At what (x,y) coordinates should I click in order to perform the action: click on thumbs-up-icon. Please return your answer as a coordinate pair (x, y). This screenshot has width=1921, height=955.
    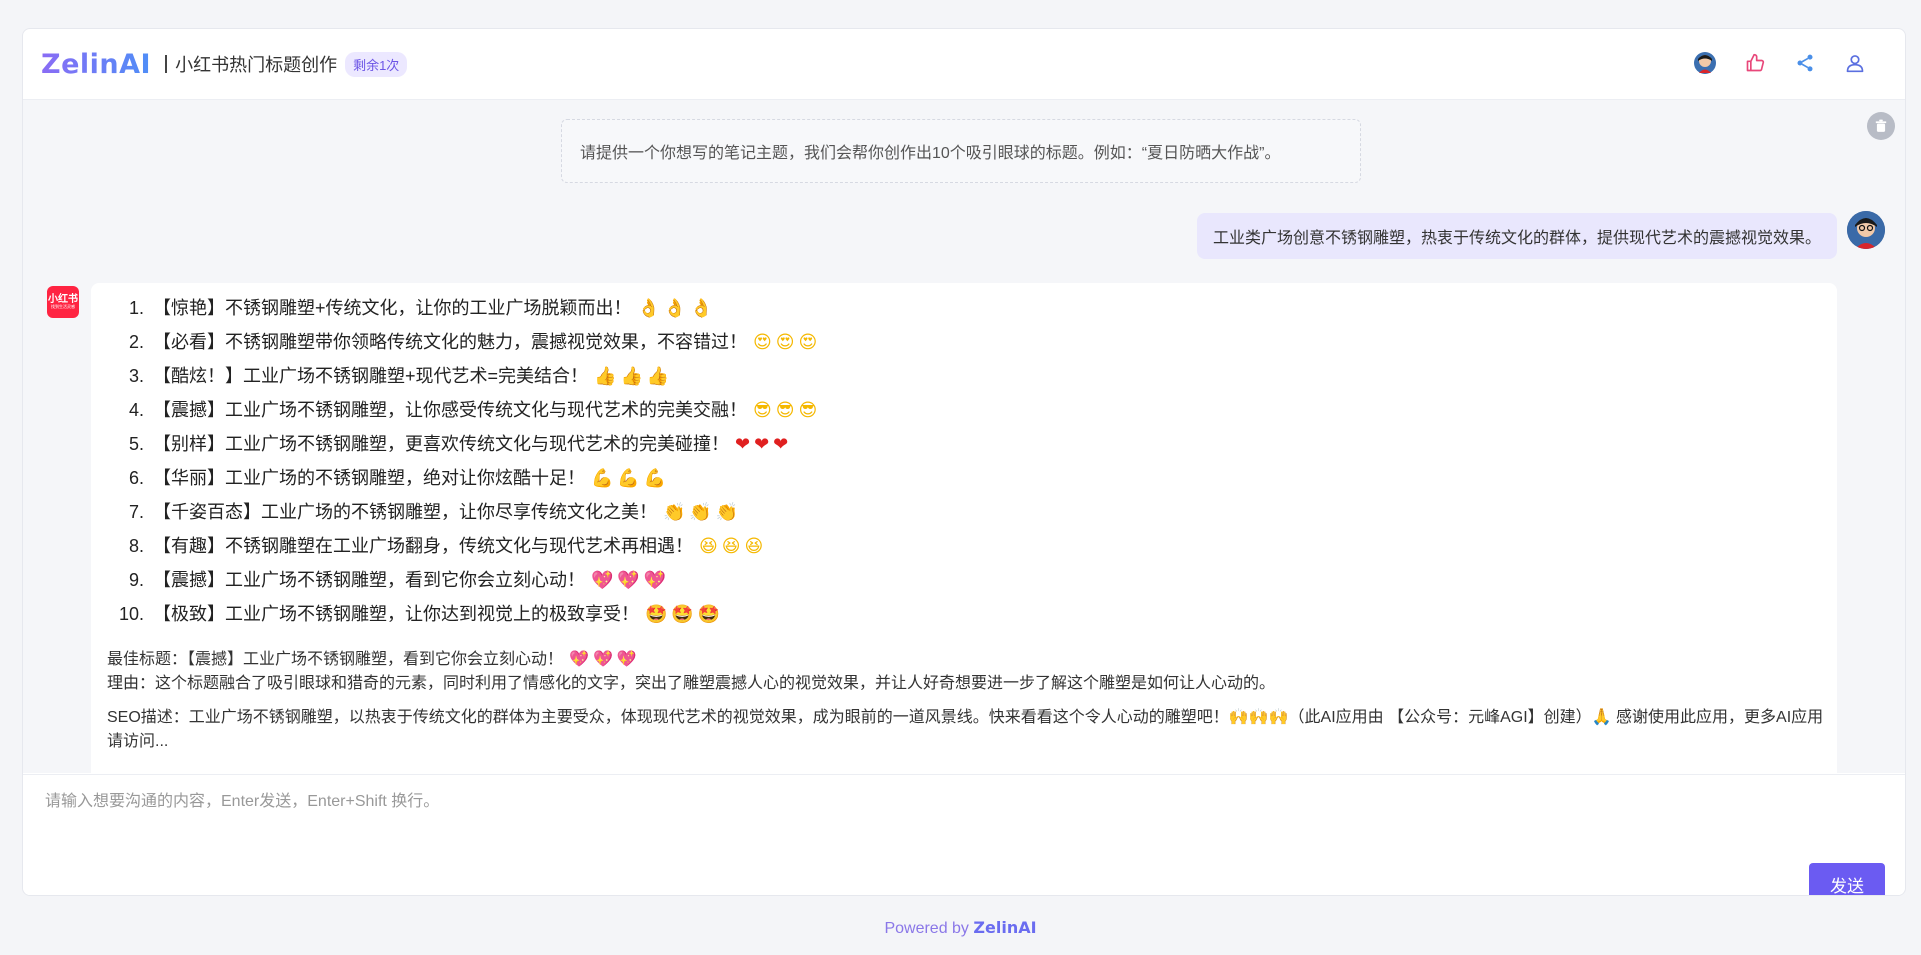
    Looking at the image, I should click on (1755, 63).